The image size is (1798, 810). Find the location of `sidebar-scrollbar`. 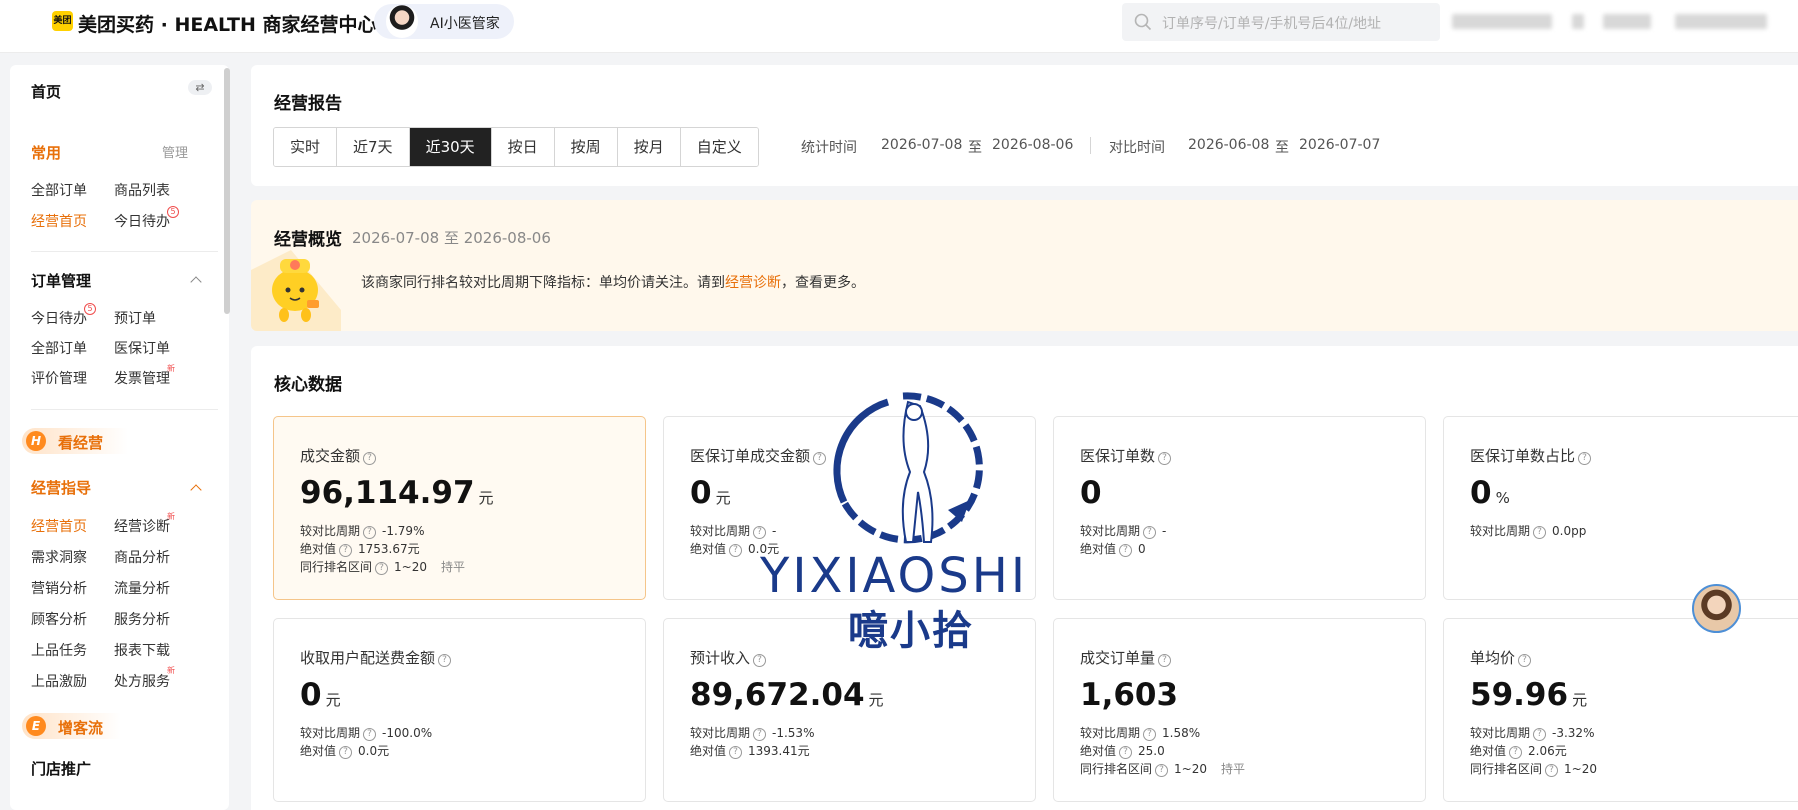

sidebar-scrollbar is located at coordinates (227, 191).